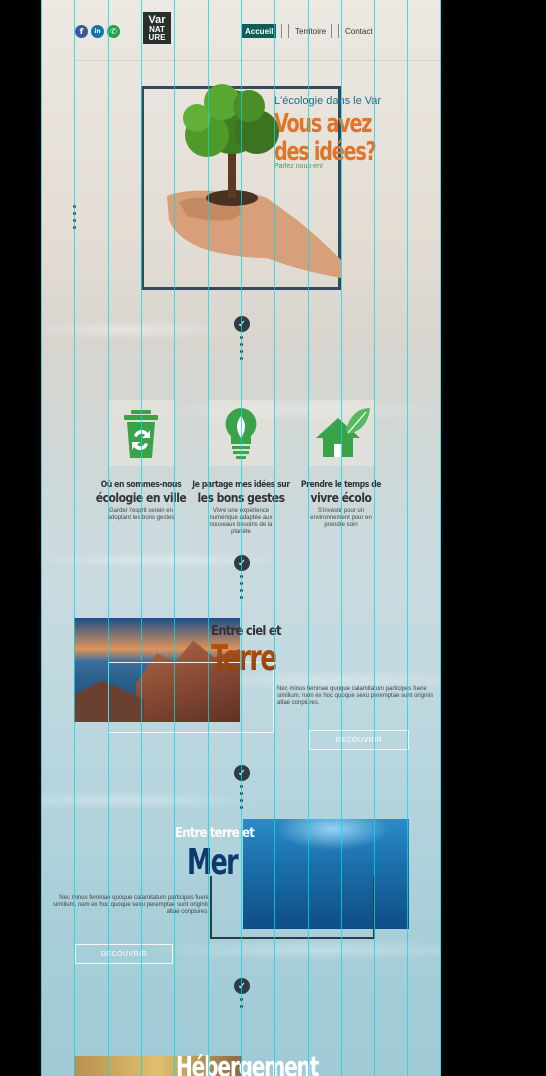 The height and width of the screenshot is (1076, 546). What do you see at coordinates (74, 219) in the screenshot?
I see `side-dots` at bounding box center [74, 219].